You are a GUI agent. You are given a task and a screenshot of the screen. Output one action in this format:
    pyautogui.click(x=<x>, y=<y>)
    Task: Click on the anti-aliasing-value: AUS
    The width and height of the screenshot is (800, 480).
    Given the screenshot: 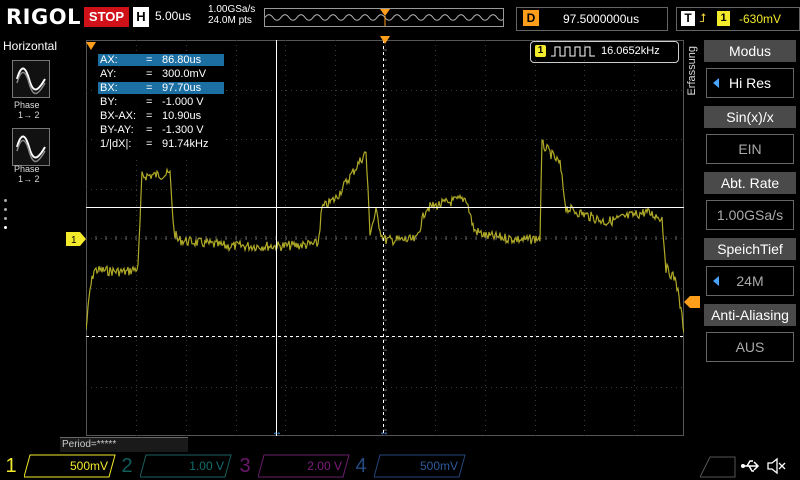 What is the action you would take?
    pyautogui.click(x=750, y=347)
    